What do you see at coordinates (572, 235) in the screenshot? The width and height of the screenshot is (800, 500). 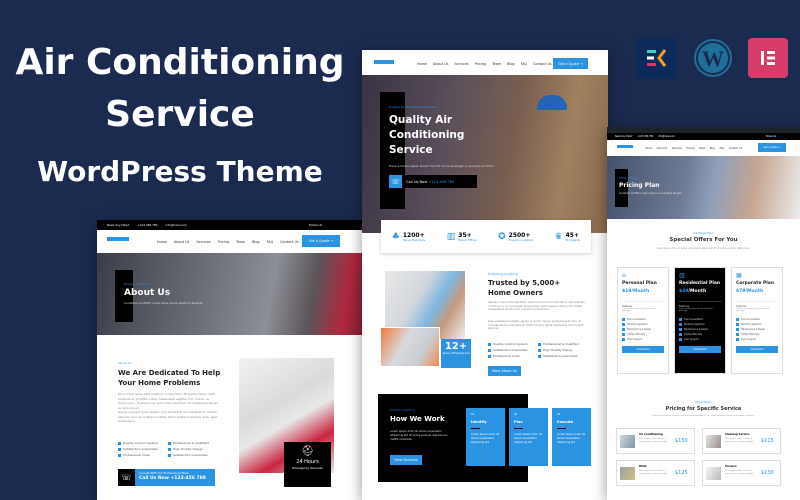 I see `stat-value: 45+` at bounding box center [572, 235].